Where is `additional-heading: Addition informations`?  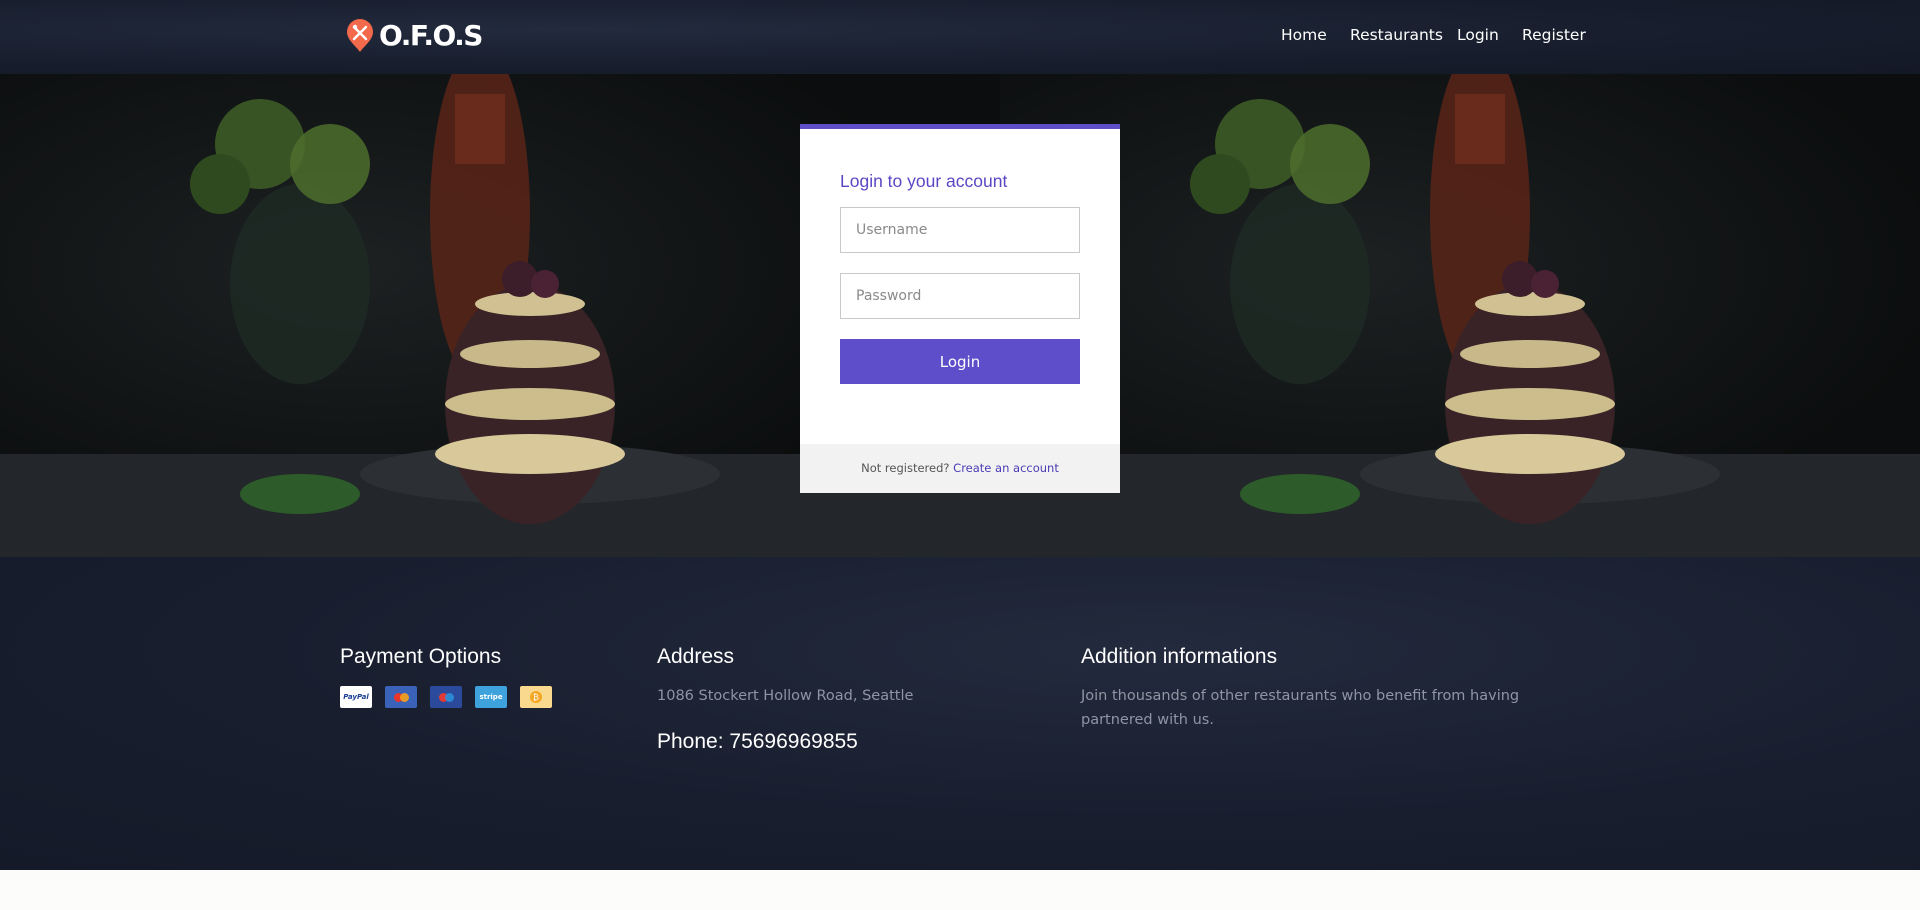
additional-heading: Addition informations is located at coordinates (1179, 656).